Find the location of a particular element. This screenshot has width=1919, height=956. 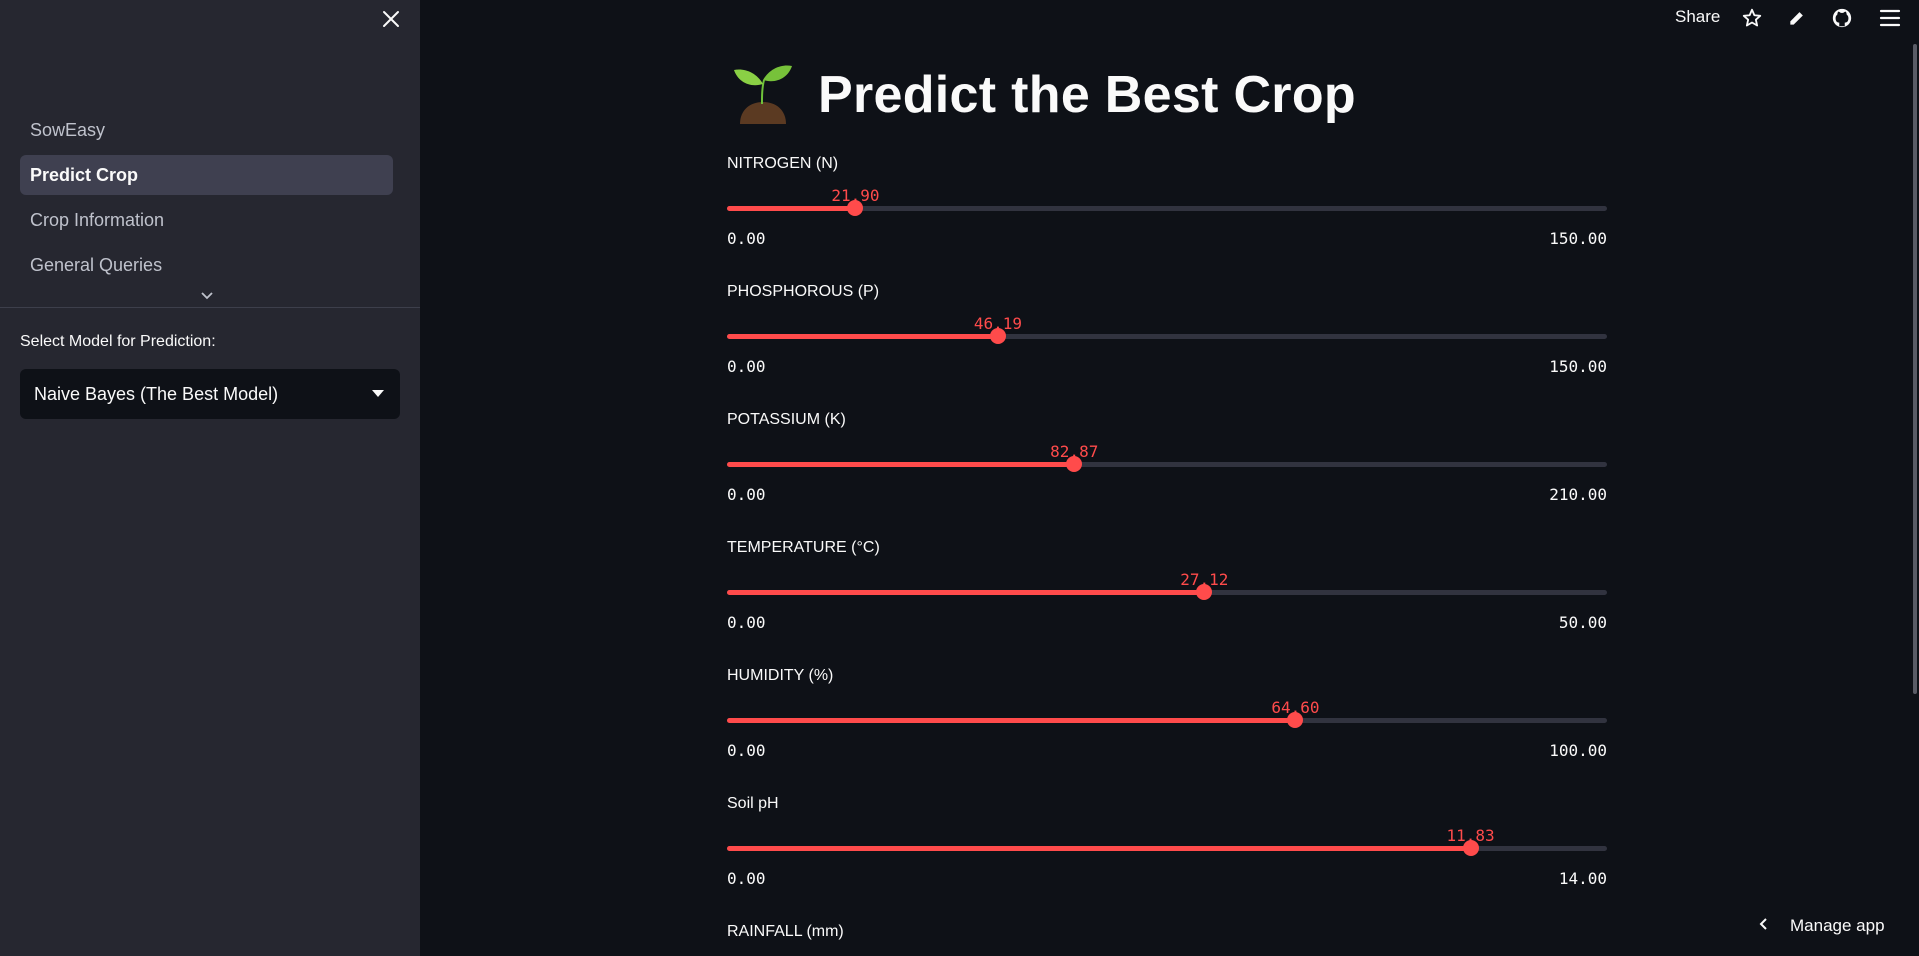

close-icon is located at coordinates (391, 19).